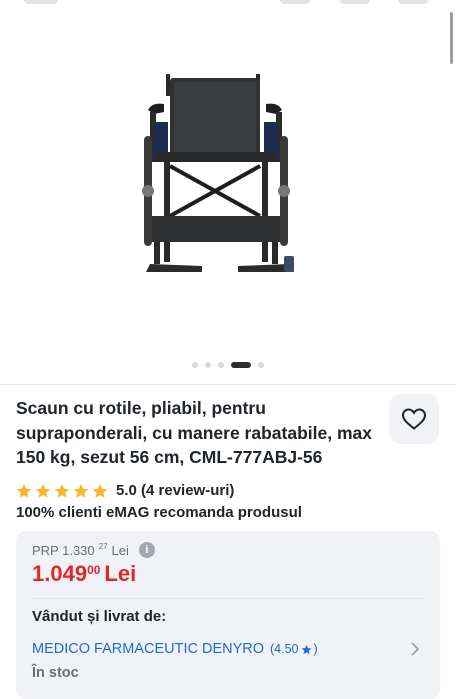 The height and width of the screenshot is (699, 456). I want to click on seller-name: MEDICO FARMACEUTIC DENYRO, so click(148, 649).